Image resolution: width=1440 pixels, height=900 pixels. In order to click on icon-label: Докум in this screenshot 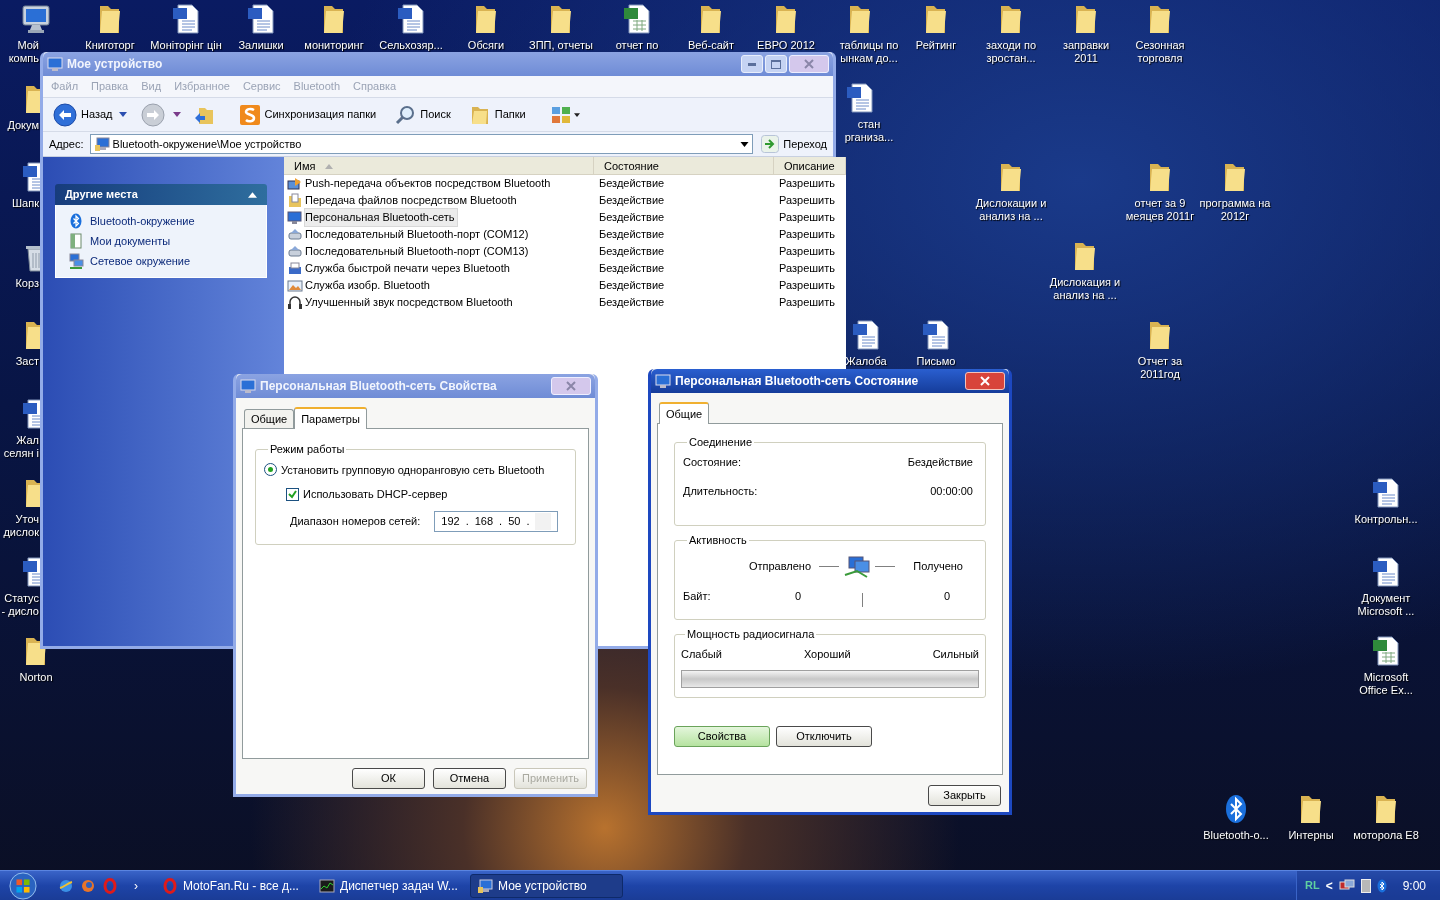, I will do `click(22, 125)`.